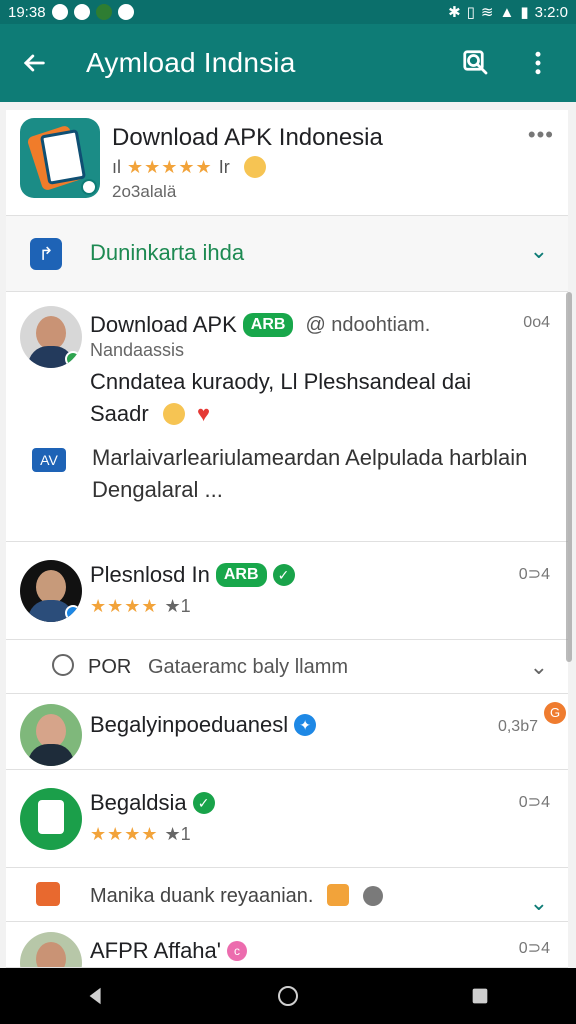 The image size is (576, 1024). I want to click on post-author: Download APK ARB @ ndoohtiam., so click(260, 324).